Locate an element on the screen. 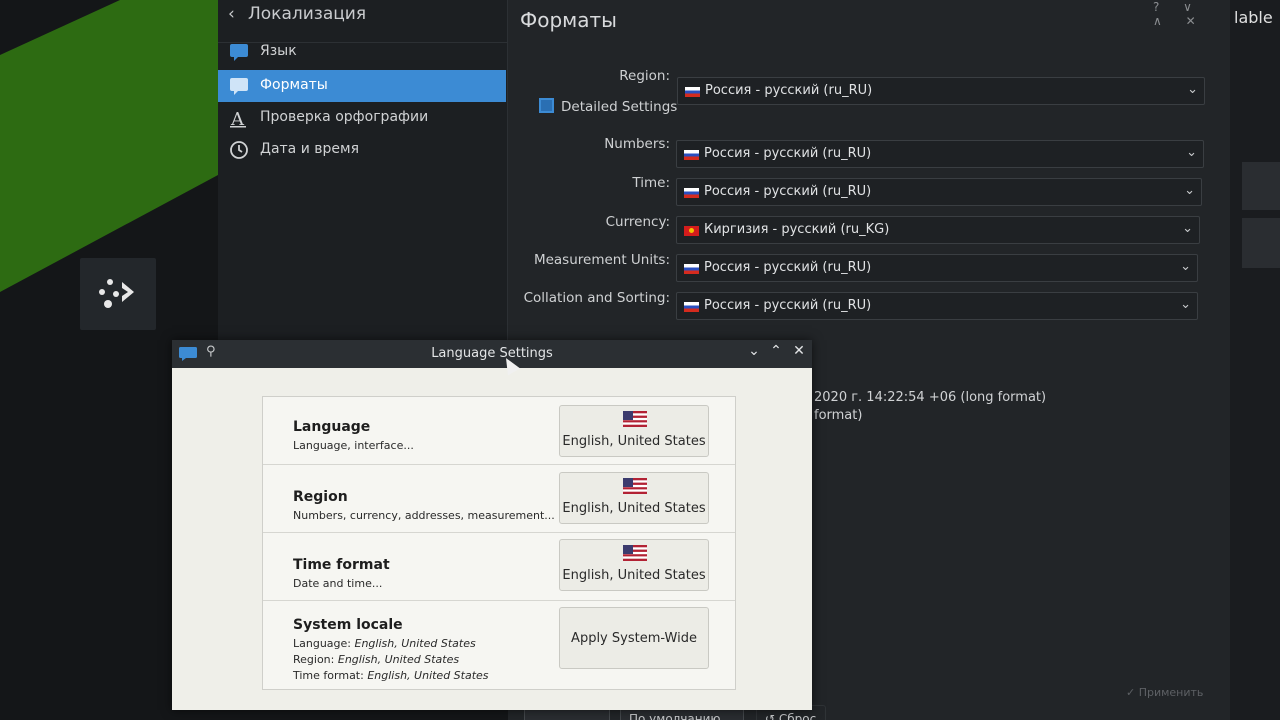  desktop-launcher-tile is located at coordinates (118, 294).